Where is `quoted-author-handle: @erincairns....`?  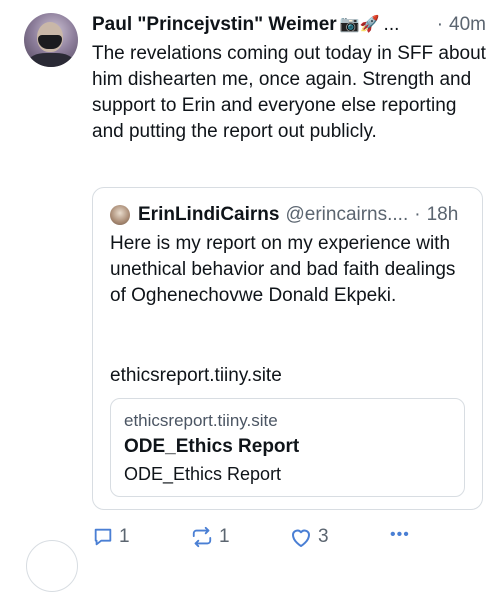
quoted-author-handle: @erincairns.... is located at coordinates (346, 215).